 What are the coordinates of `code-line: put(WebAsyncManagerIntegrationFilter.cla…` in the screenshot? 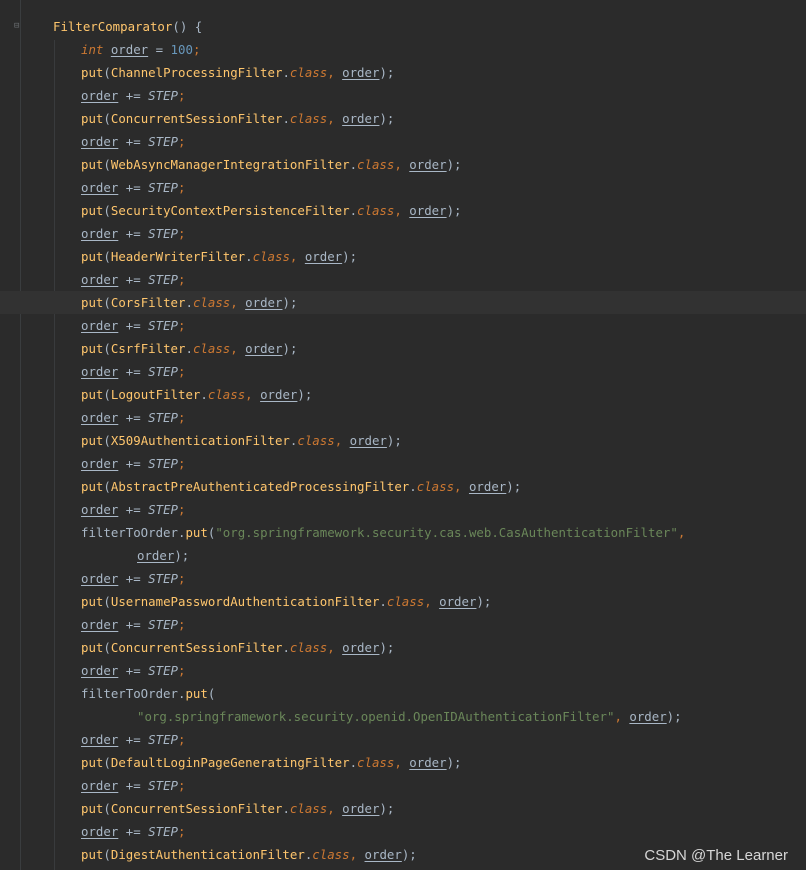 It's located at (403, 164).